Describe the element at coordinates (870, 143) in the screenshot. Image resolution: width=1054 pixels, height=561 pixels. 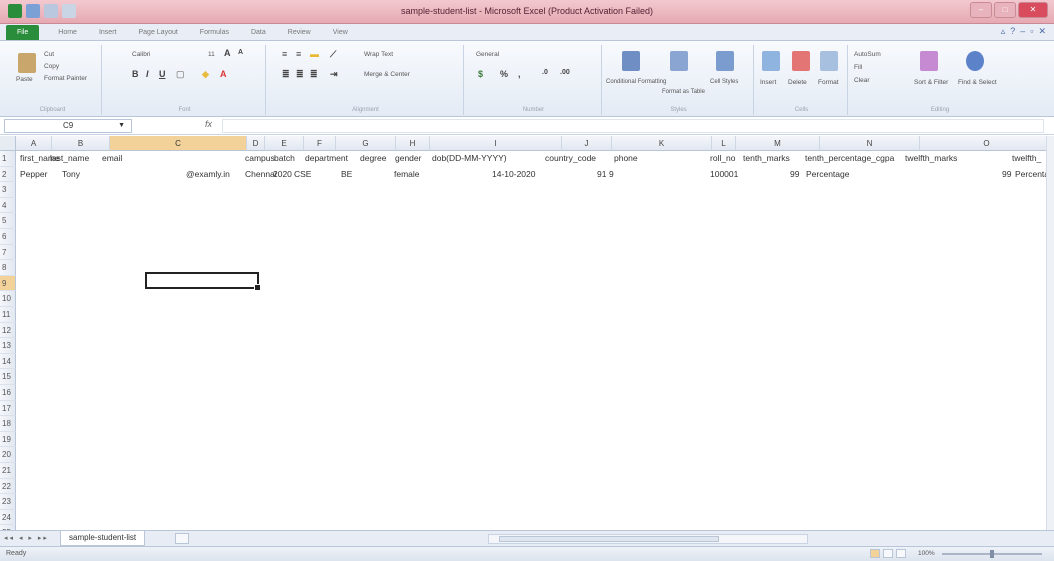
I see `column-header-n: N` at that location.